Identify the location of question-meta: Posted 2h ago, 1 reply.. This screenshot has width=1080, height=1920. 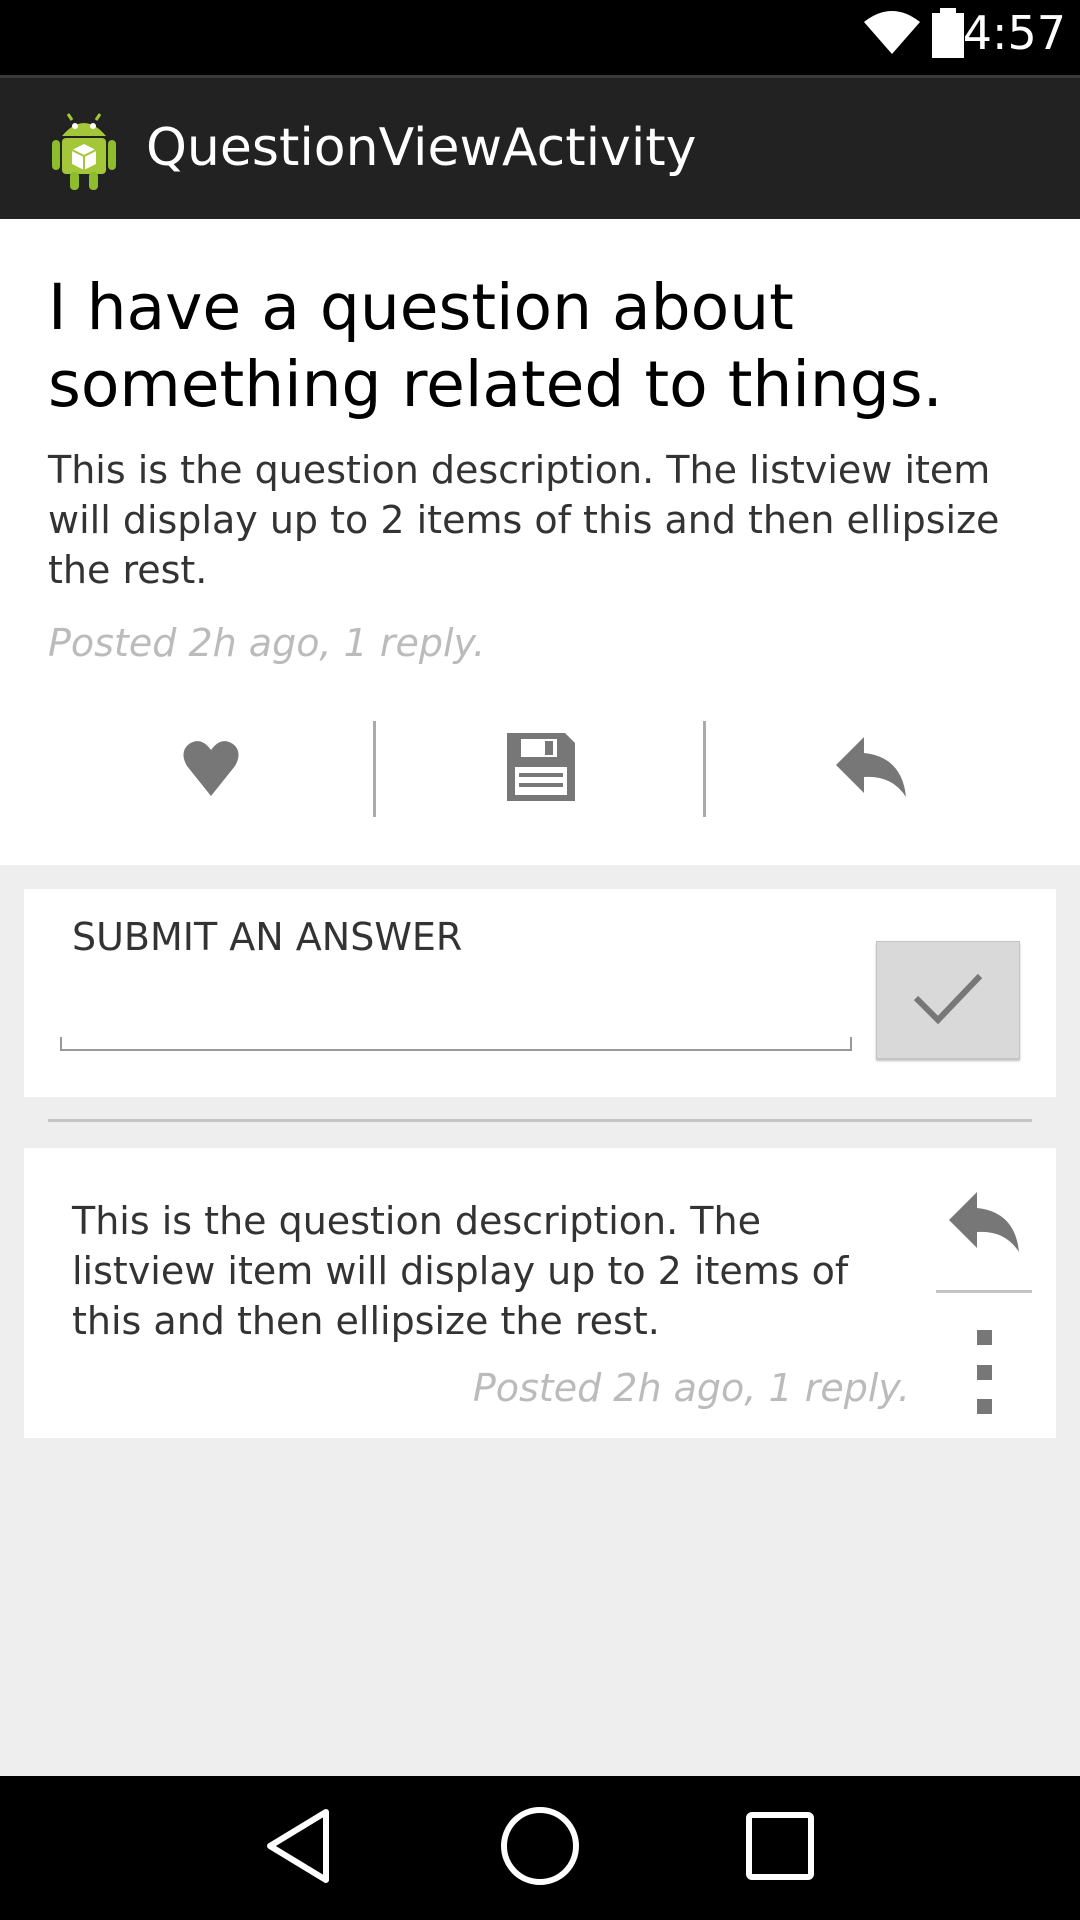
(267, 643).